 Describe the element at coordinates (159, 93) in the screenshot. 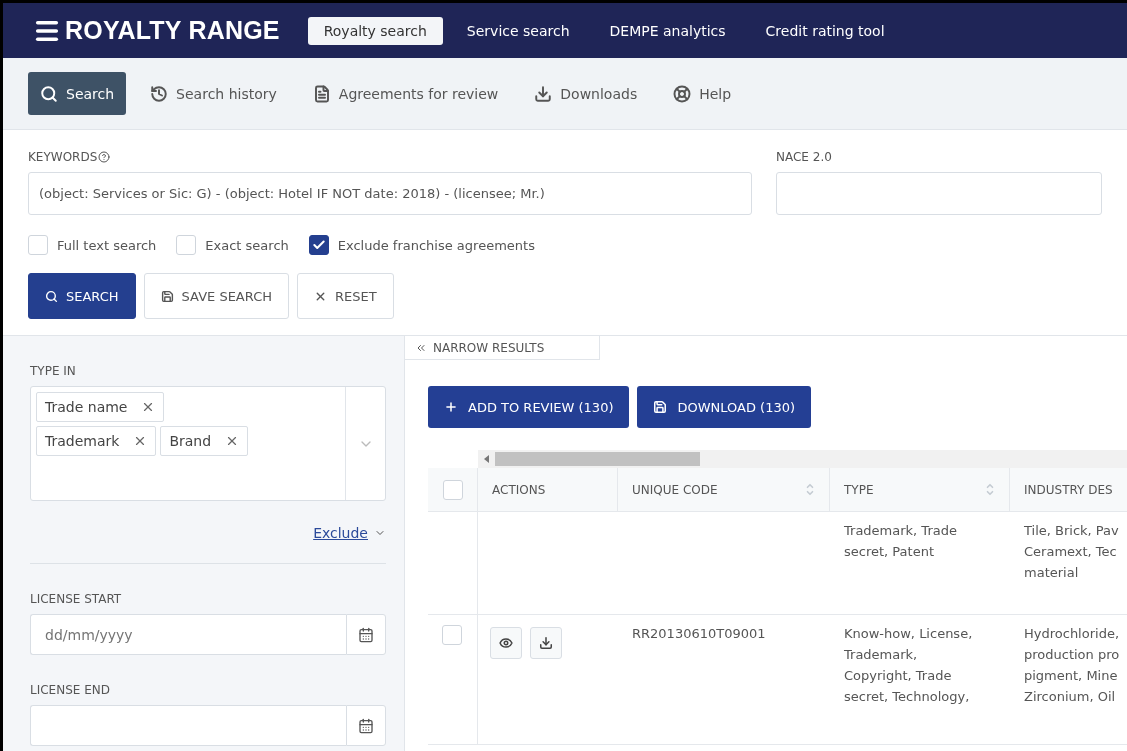

I see `history-icon` at that location.